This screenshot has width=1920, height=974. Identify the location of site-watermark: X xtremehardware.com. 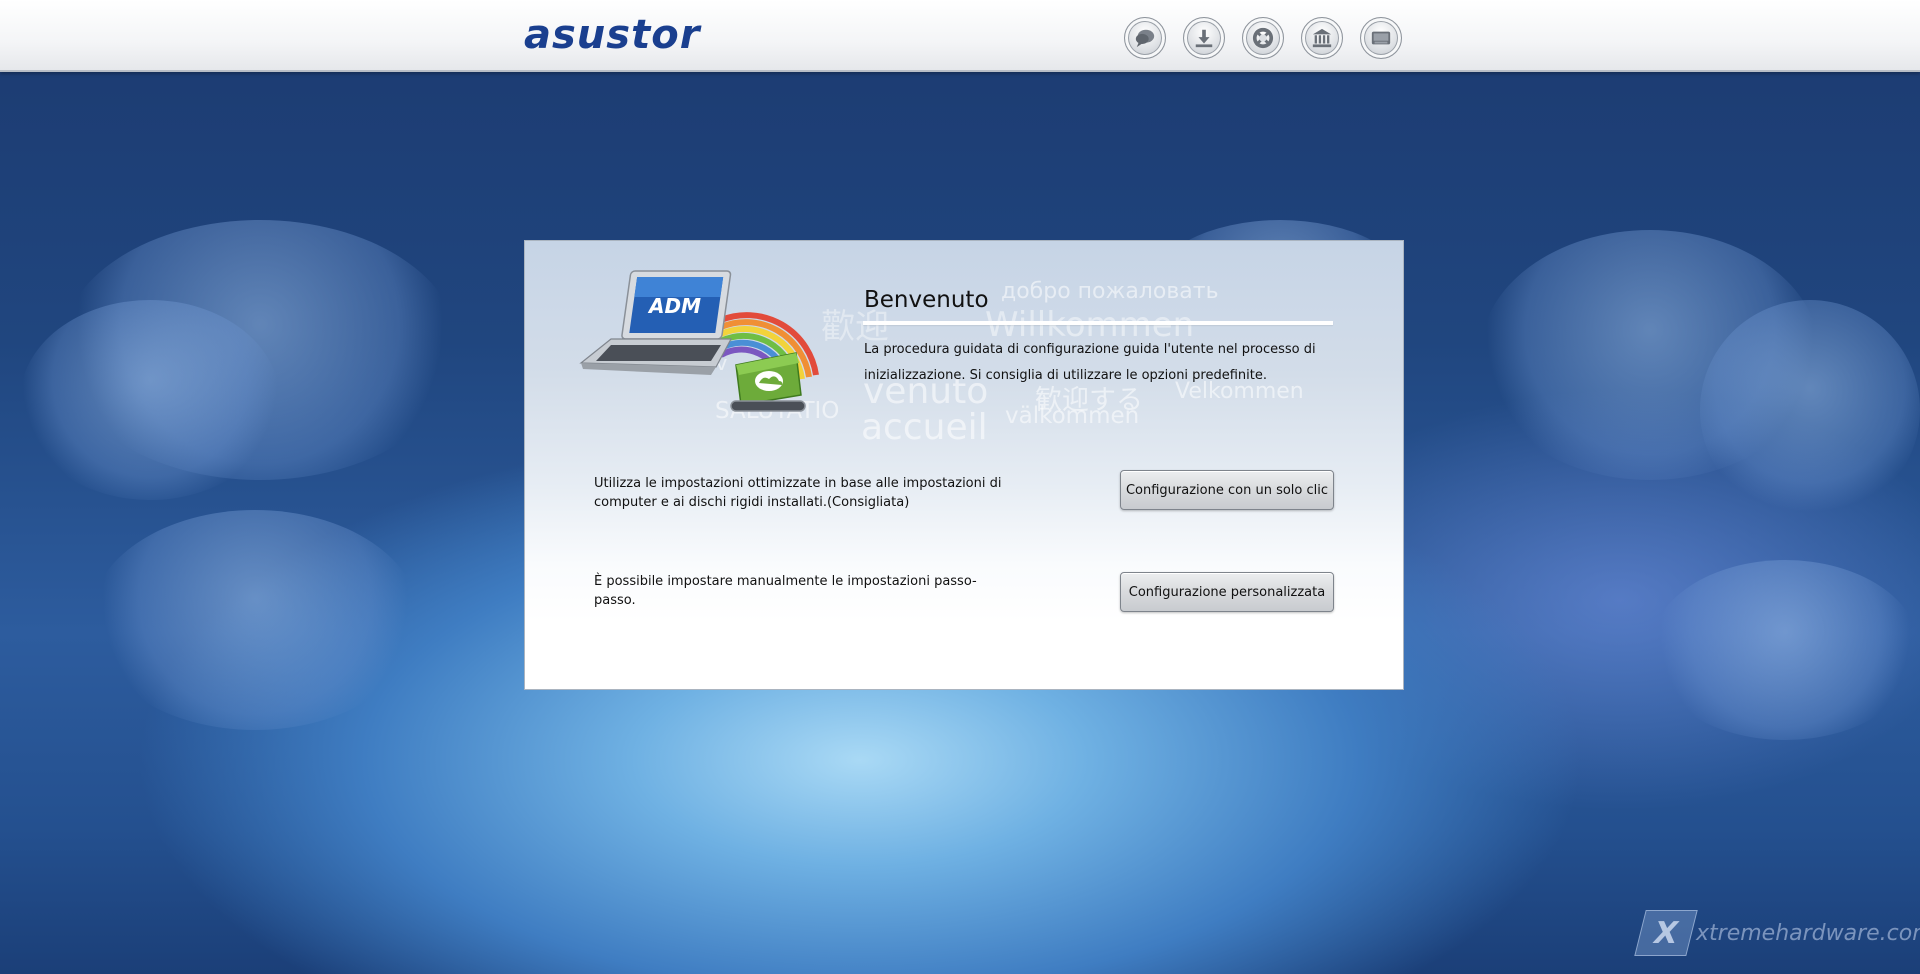
(1777, 933).